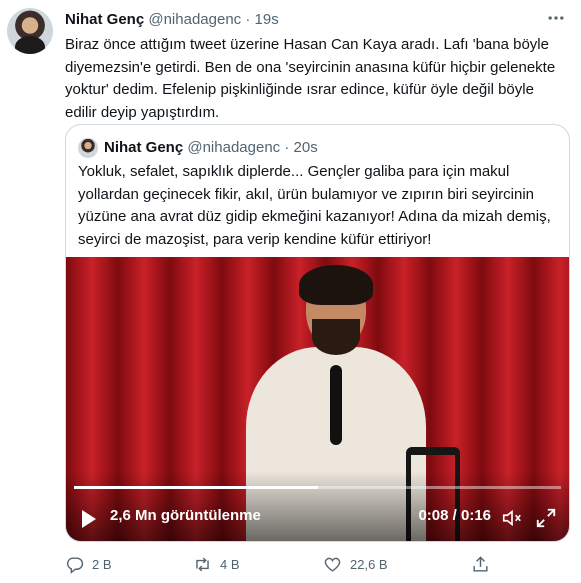 This screenshot has width=581, height=583. What do you see at coordinates (104, 19) in the screenshot?
I see `author-name: Nihat Genç` at bounding box center [104, 19].